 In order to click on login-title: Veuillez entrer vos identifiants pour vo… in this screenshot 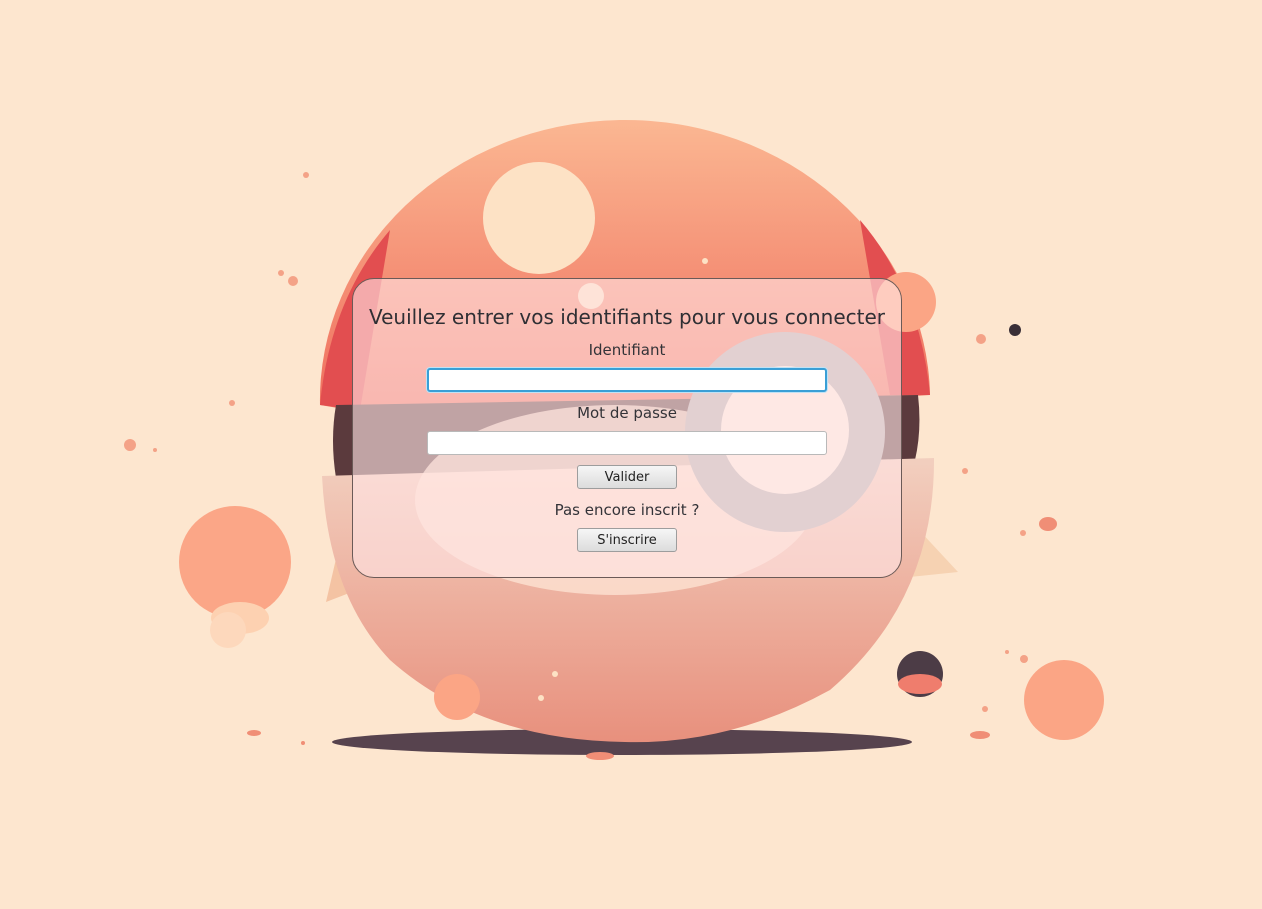, I will do `click(627, 317)`.